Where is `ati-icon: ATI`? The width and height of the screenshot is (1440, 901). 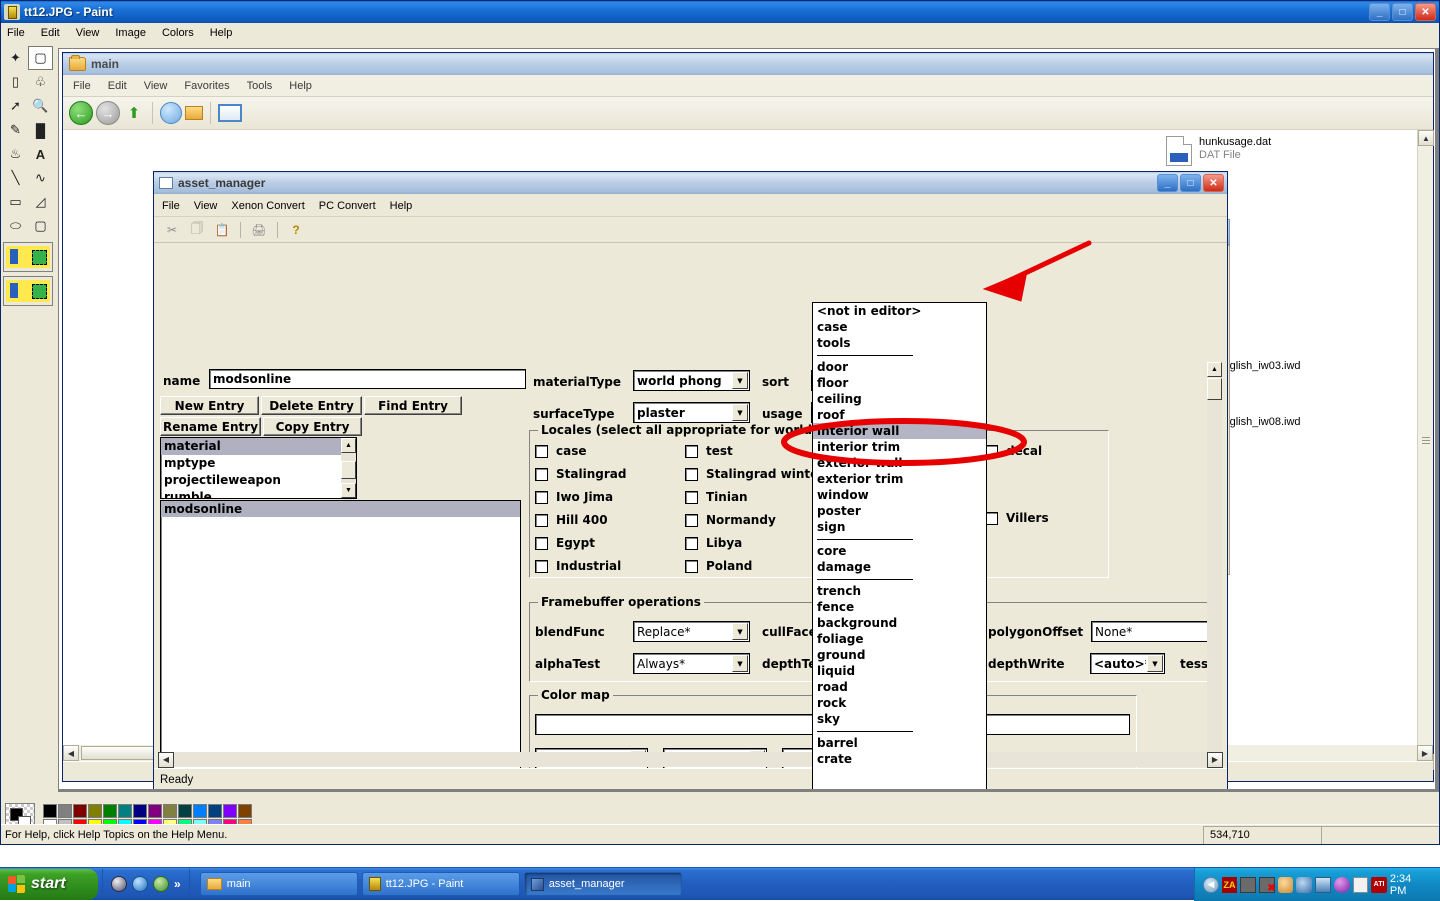 ati-icon: ATI is located at coordinates (1379, 884).